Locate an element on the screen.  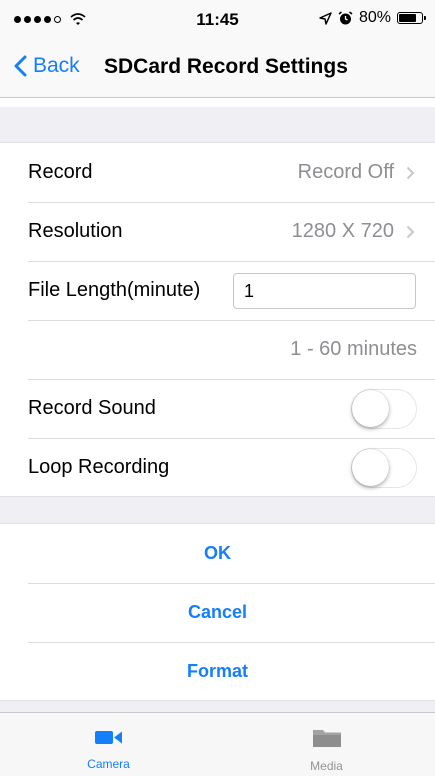
cancel-button: Cancel is located at coordinates (217, 612).